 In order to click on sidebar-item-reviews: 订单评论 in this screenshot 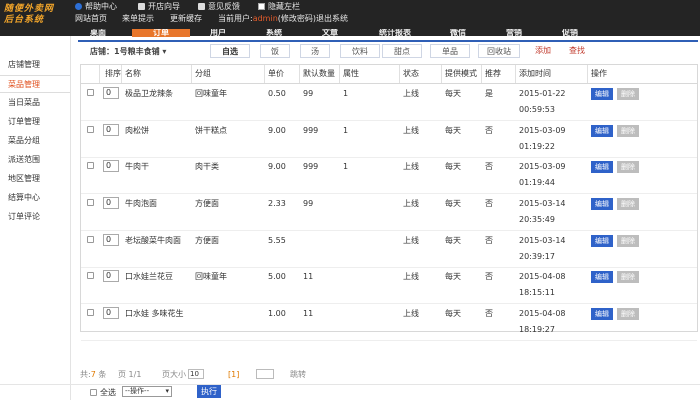, I will do `click(35, 217)`.